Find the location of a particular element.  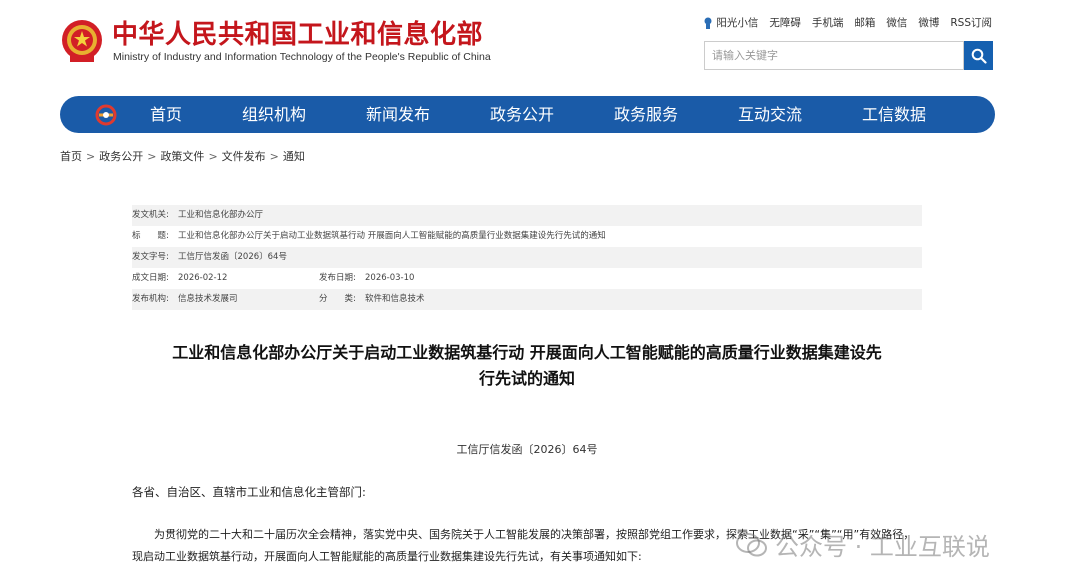

top-links: 阳光小信 无障碍 手机端 邮箱 微信 微博 RSS订阅 is located at coordinates (847, 22).